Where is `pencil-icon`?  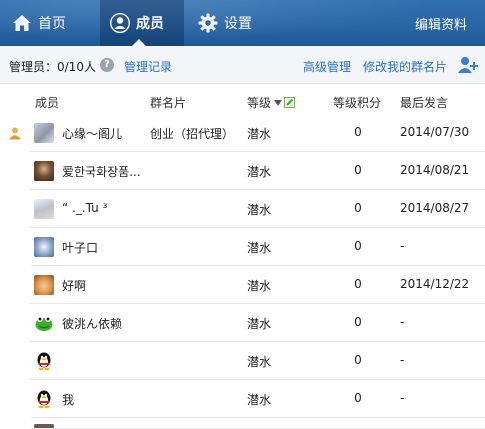 pencil-icon is located at coordinates (290, 102).